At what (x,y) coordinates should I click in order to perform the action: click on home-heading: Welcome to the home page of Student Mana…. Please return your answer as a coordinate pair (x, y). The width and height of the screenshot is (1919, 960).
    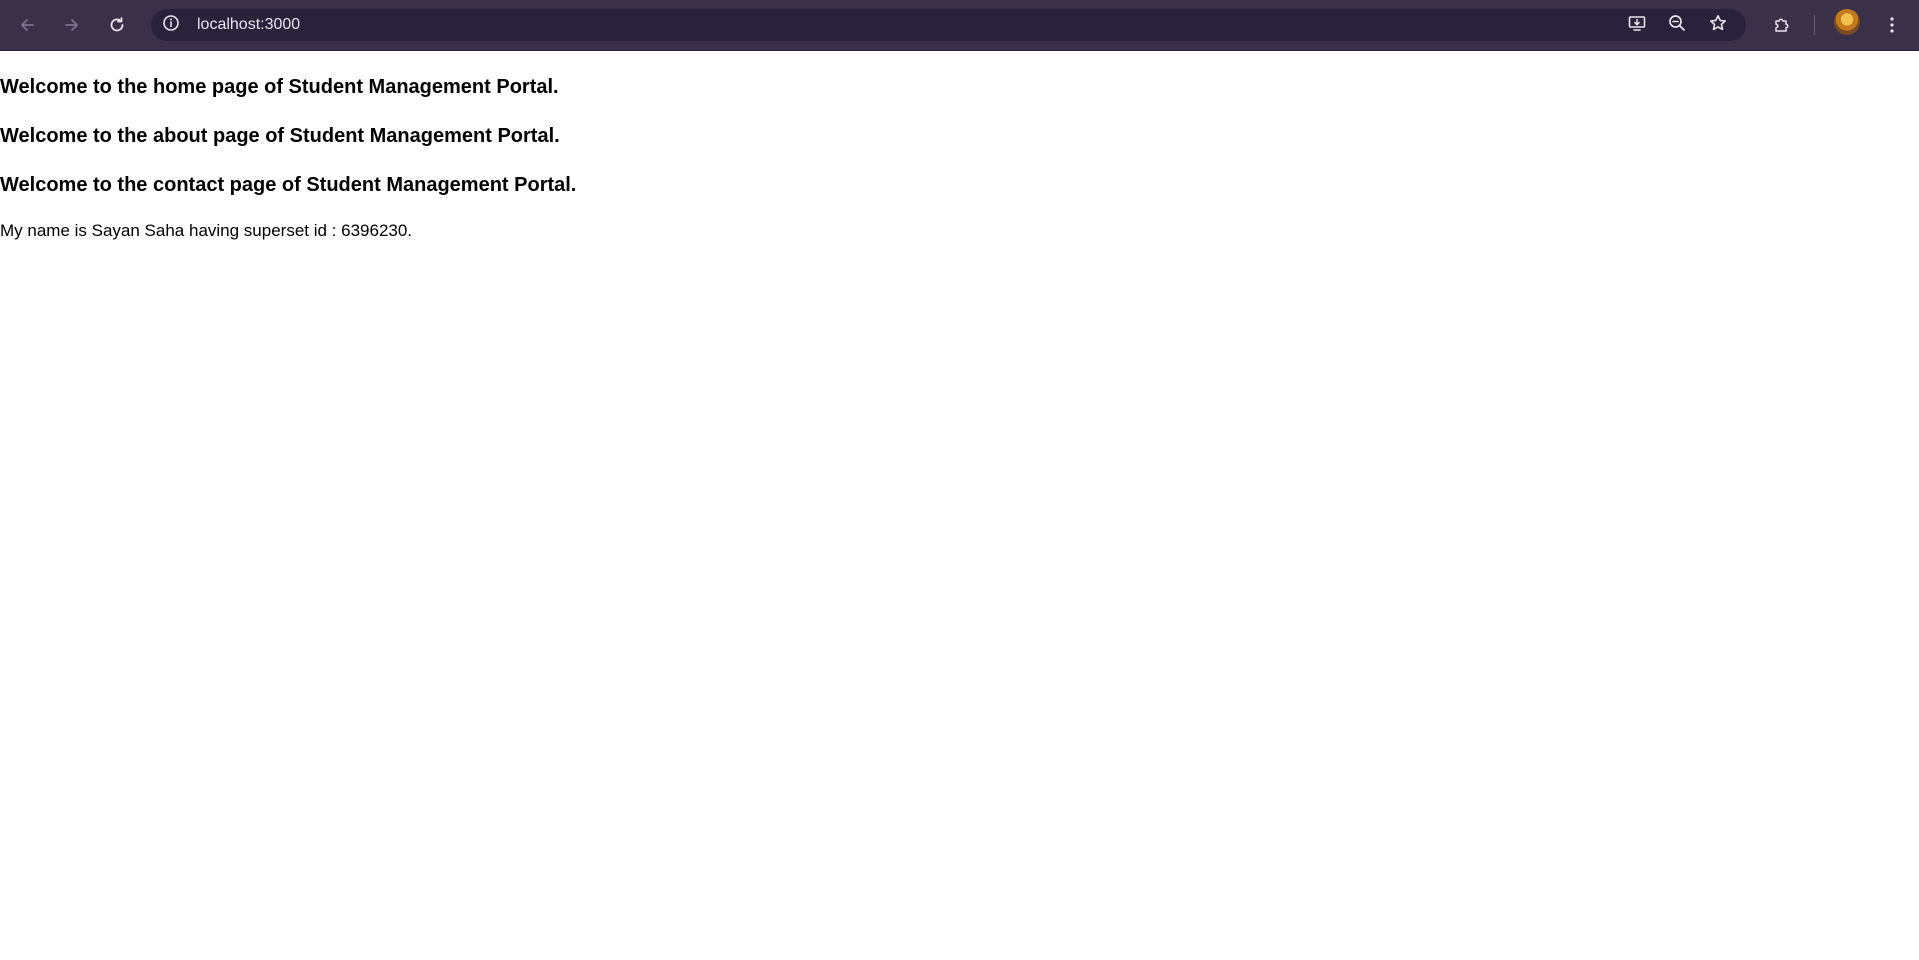
    Looking at the image, I should click on (279, 87).